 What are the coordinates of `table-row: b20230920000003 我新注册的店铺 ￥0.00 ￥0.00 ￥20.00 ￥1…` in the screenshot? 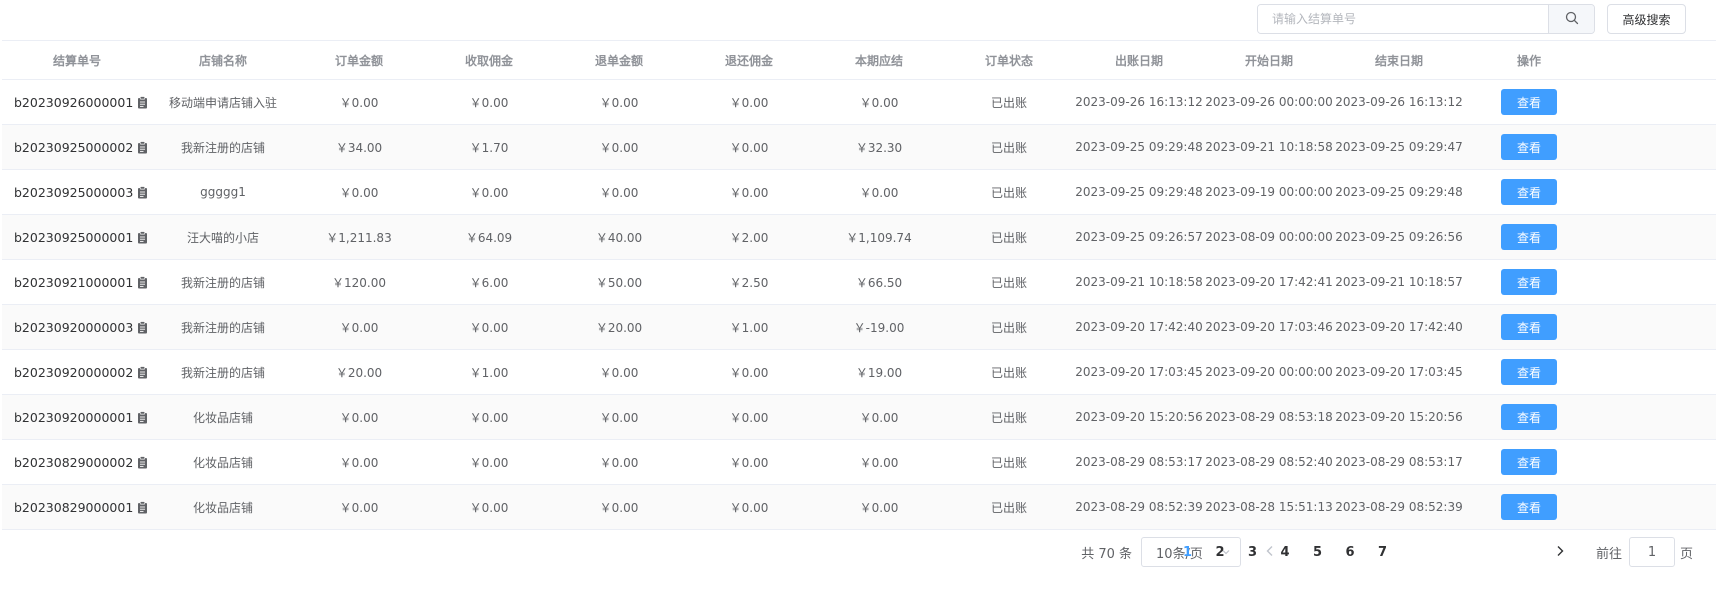 It's located at (859, 327).